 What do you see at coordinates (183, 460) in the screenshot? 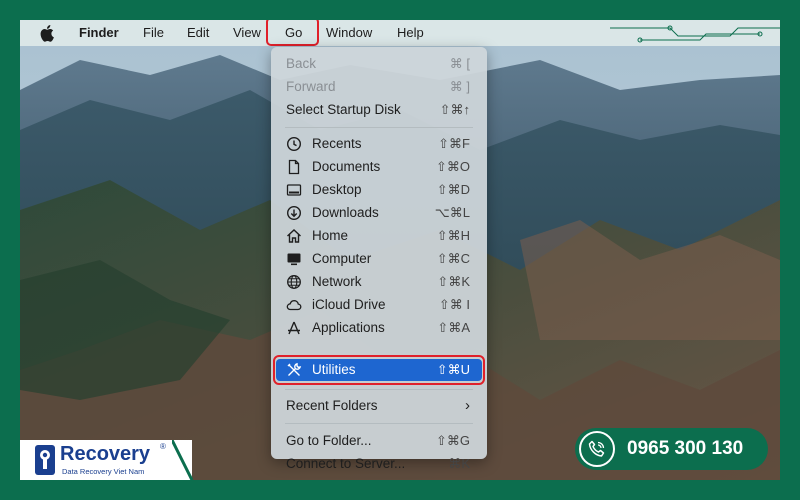
I see `logo-corner-decoration` at bounding box center [183, 460].